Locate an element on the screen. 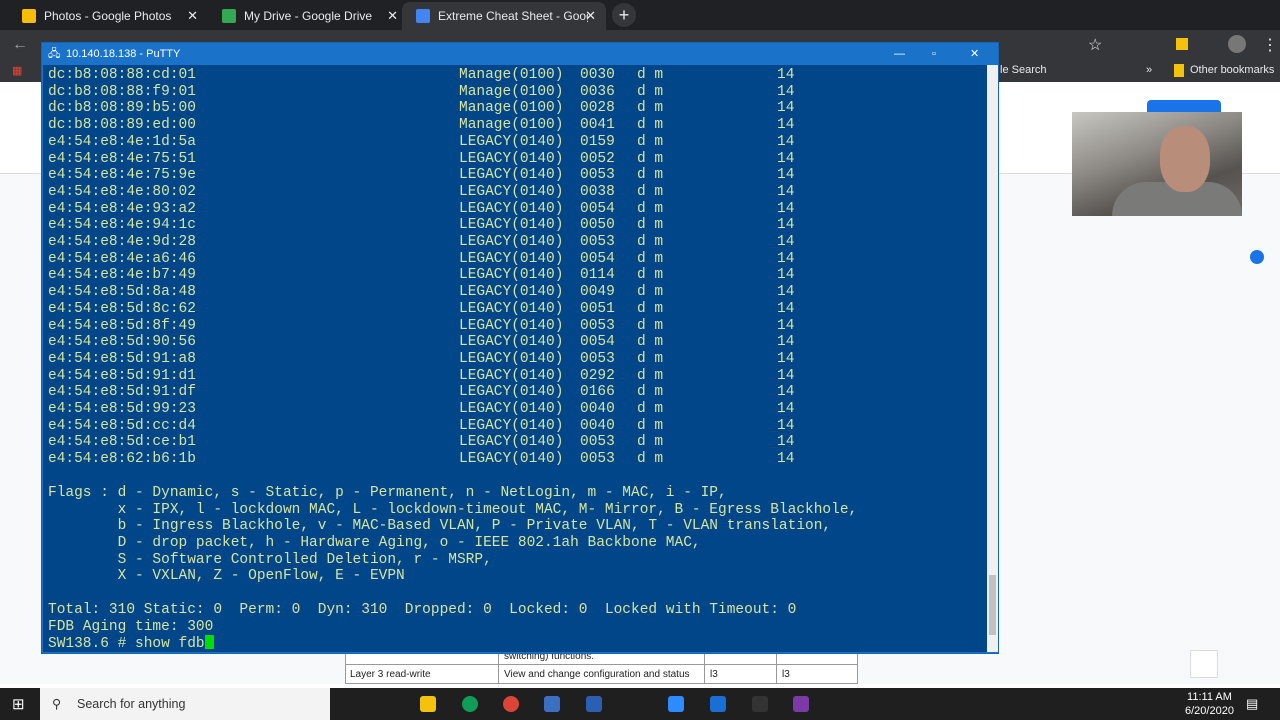 This screenshot has width=1280, height=720. star-icon: ☆ is located at coordinates (1095, 45).